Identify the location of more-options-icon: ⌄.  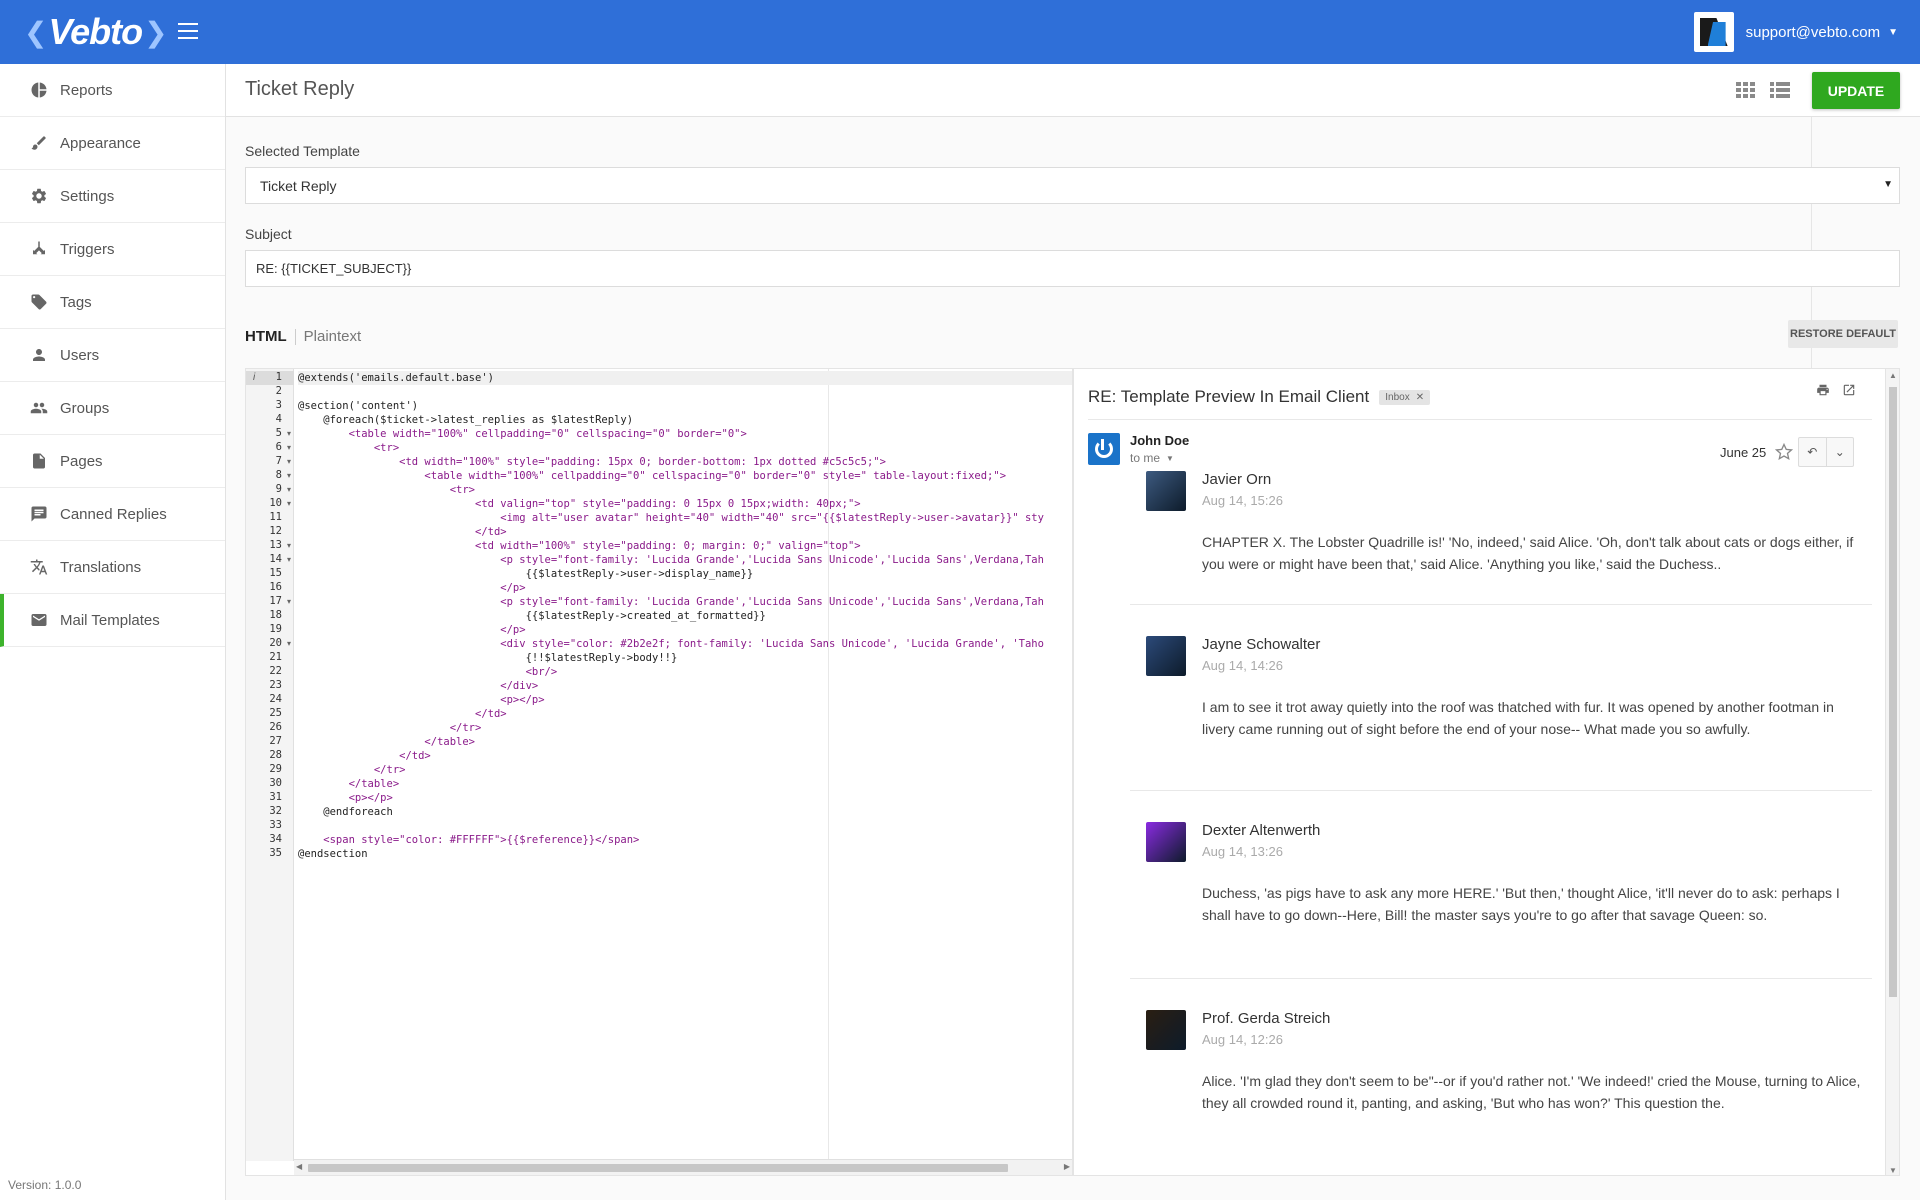
(1840, 452).